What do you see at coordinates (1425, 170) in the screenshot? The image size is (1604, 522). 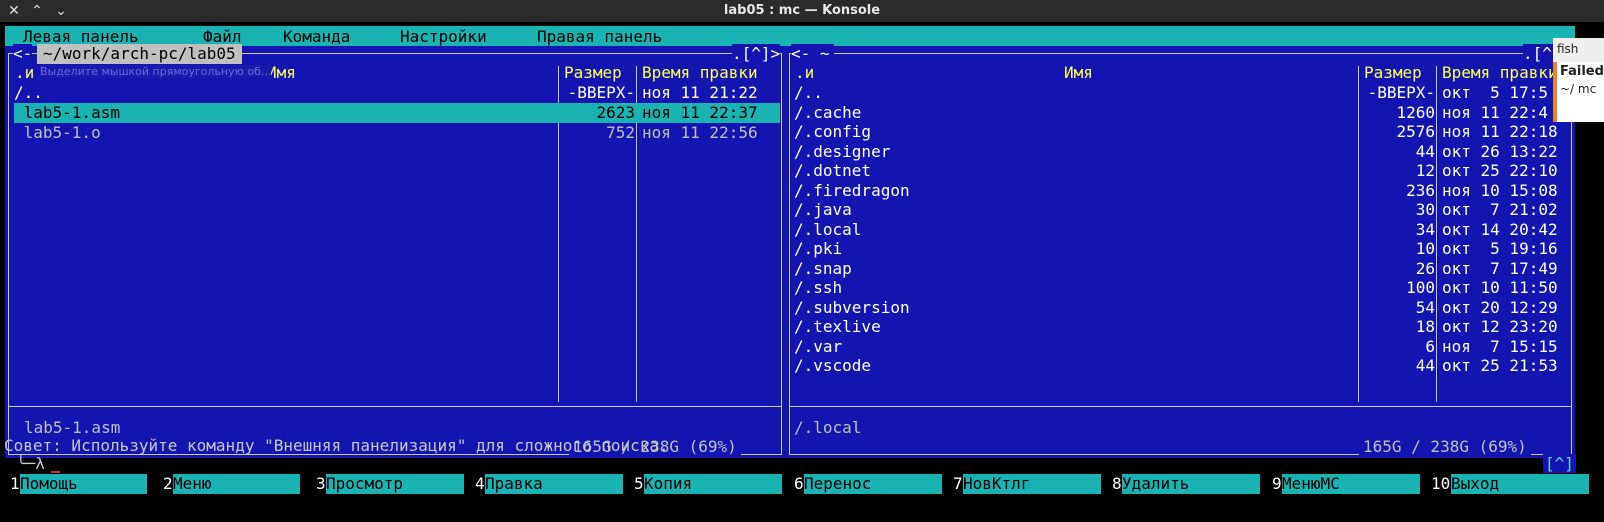 I see `file-size: 12` at bounding box center [1425, 170].